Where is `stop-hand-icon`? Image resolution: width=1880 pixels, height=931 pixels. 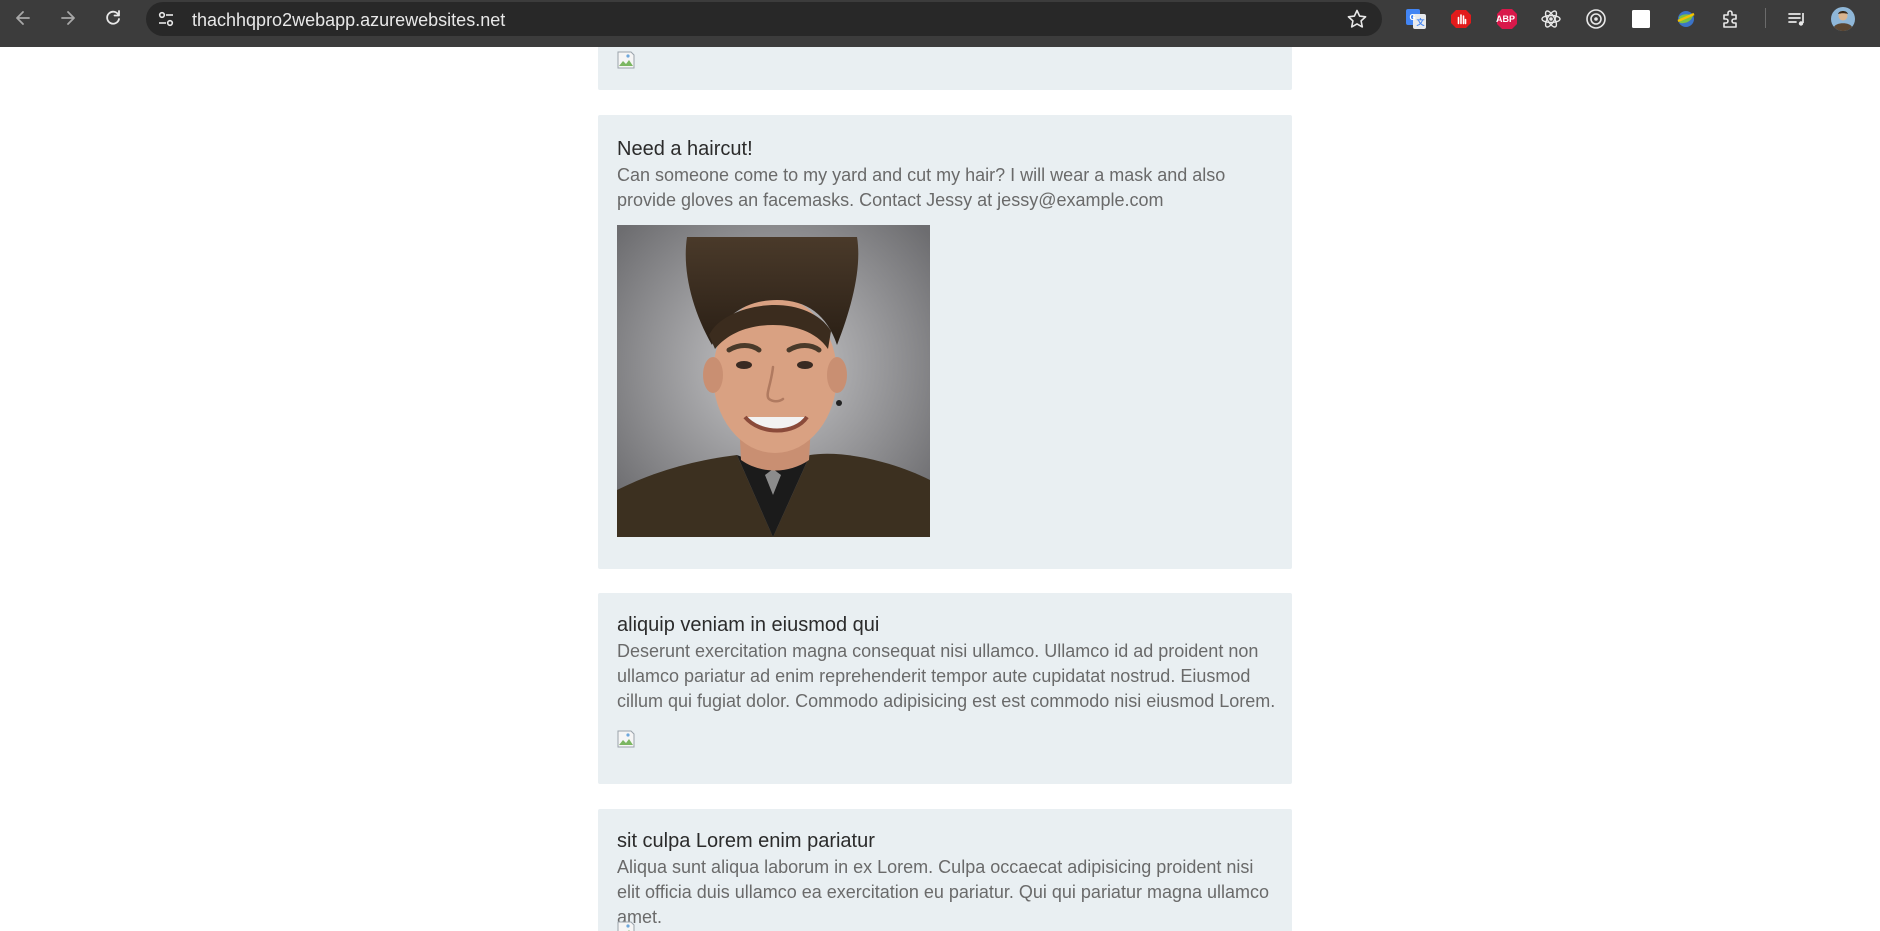 stop-hand-icon is located at coordinates (1461, 19).